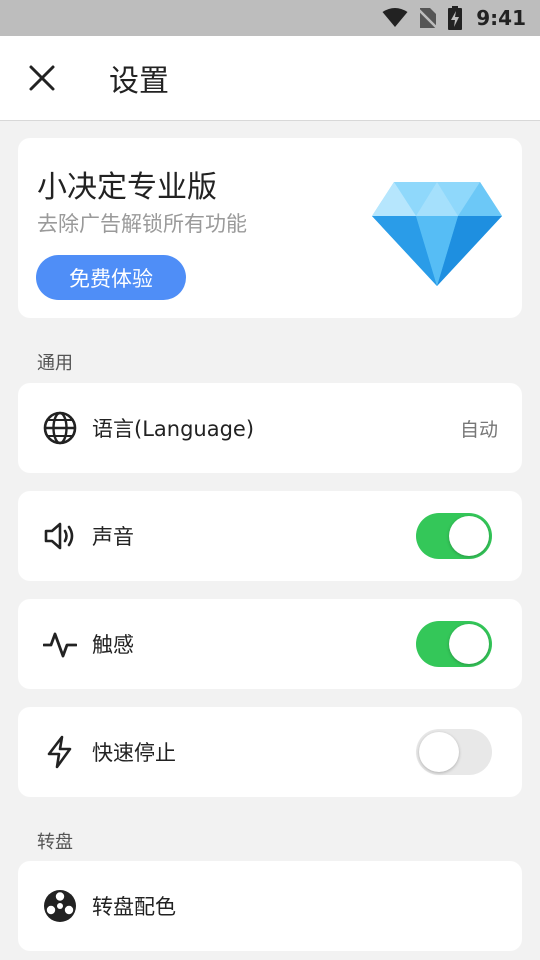  Describe the element at coordinates (428, 18) in the screenshot. I see `no-sim-icon` at that location.